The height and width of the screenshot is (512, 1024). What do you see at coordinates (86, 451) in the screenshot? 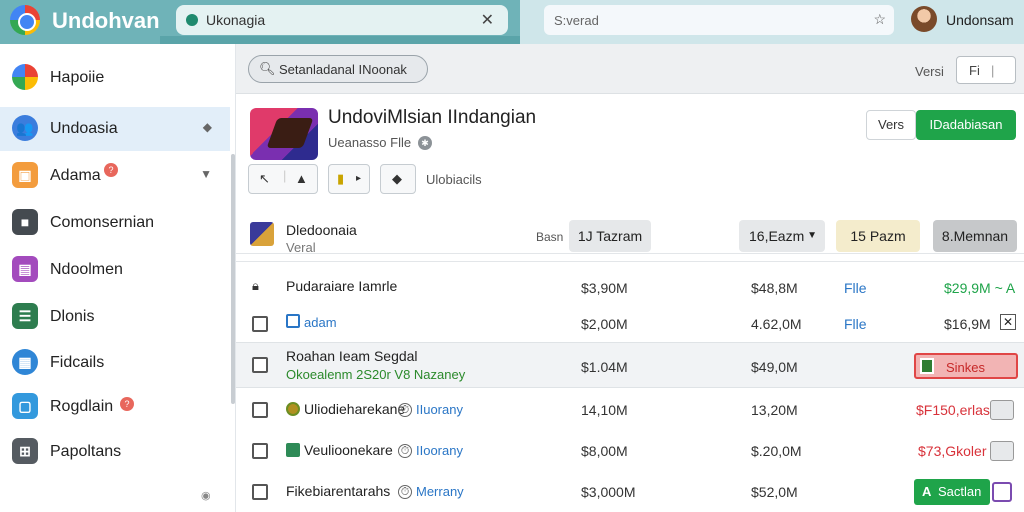
I see `sidebar-item-label: Papoltans` at bounding box center [86, 451].